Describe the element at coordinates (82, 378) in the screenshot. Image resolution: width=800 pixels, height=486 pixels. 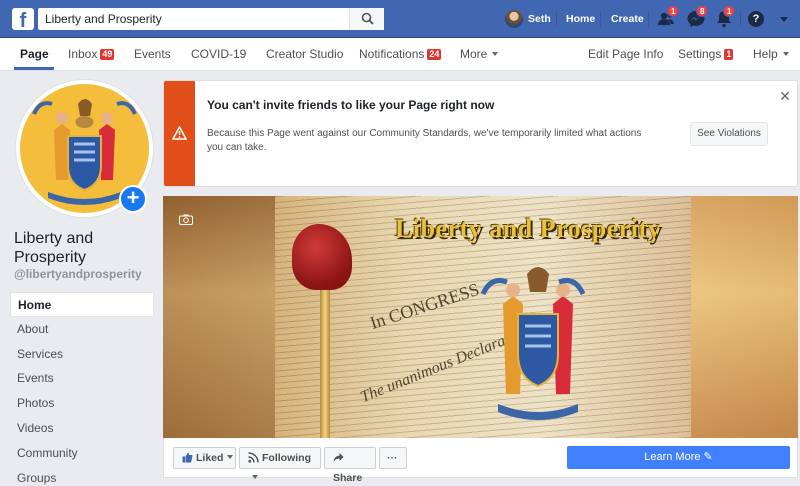
I see `sidebar-item-events: Events` at that location.